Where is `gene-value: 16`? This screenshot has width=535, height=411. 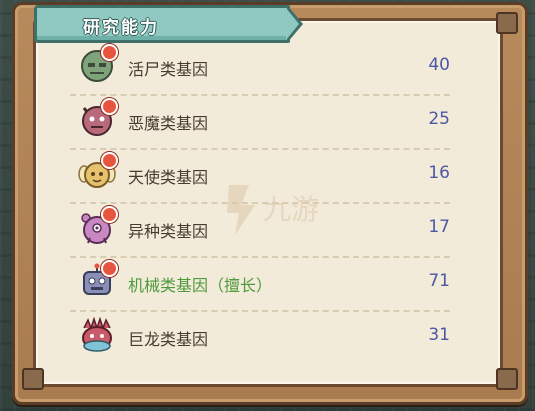 gene-value: 16 is located at coordinates (439, 173).